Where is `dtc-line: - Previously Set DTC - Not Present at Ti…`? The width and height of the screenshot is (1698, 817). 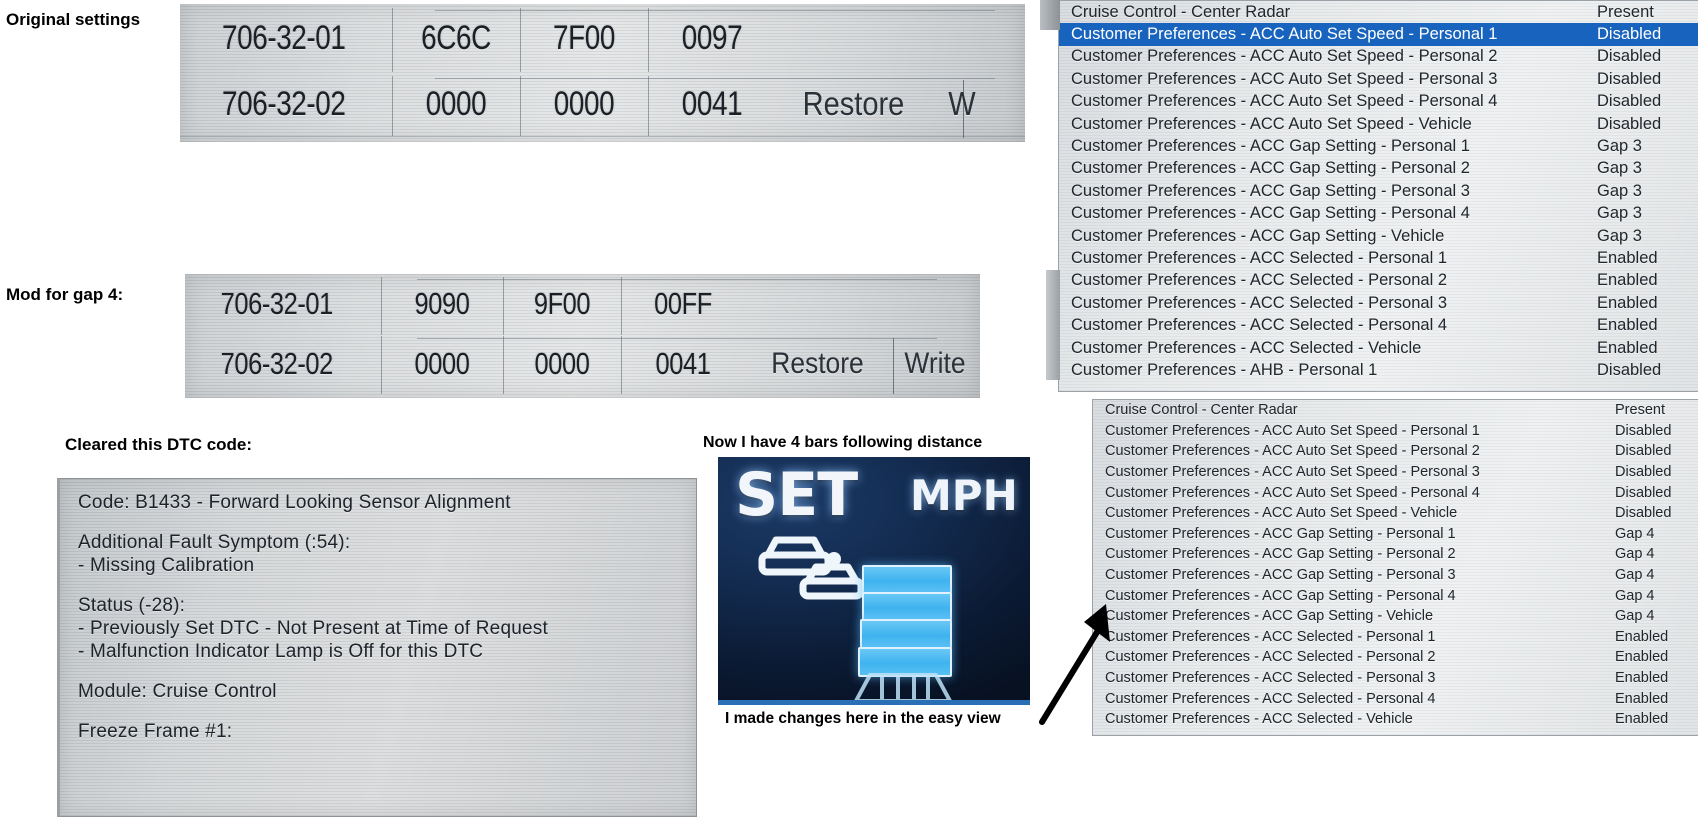
dtc-line: - Previously Set DTC - Not Present at Ti… is located at coordinates (313, 628).